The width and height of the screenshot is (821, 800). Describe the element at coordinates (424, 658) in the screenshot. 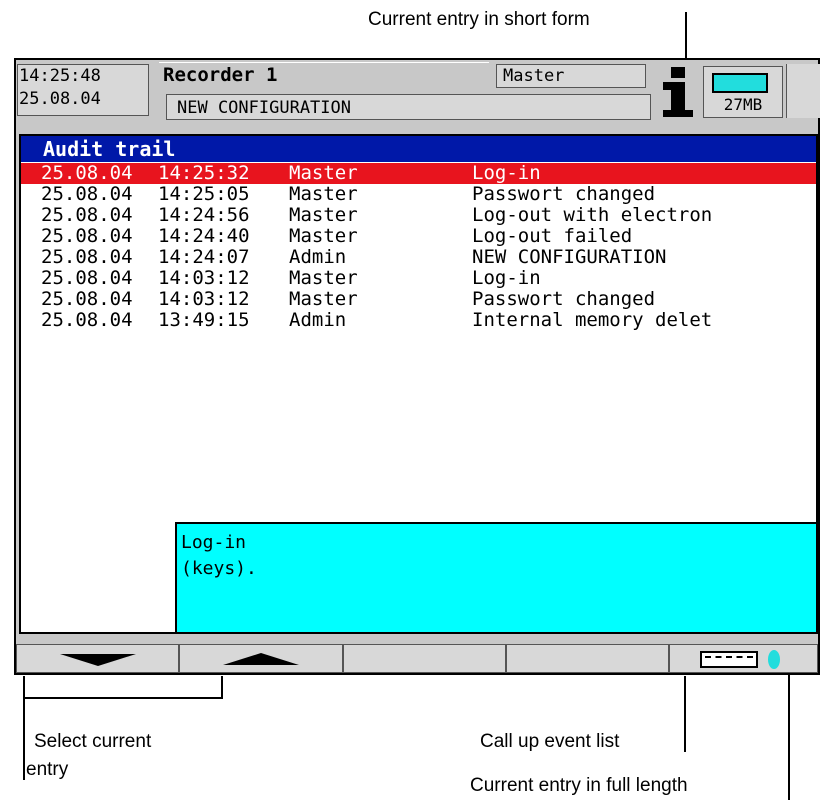

I see `softkey-3-button` at that location.